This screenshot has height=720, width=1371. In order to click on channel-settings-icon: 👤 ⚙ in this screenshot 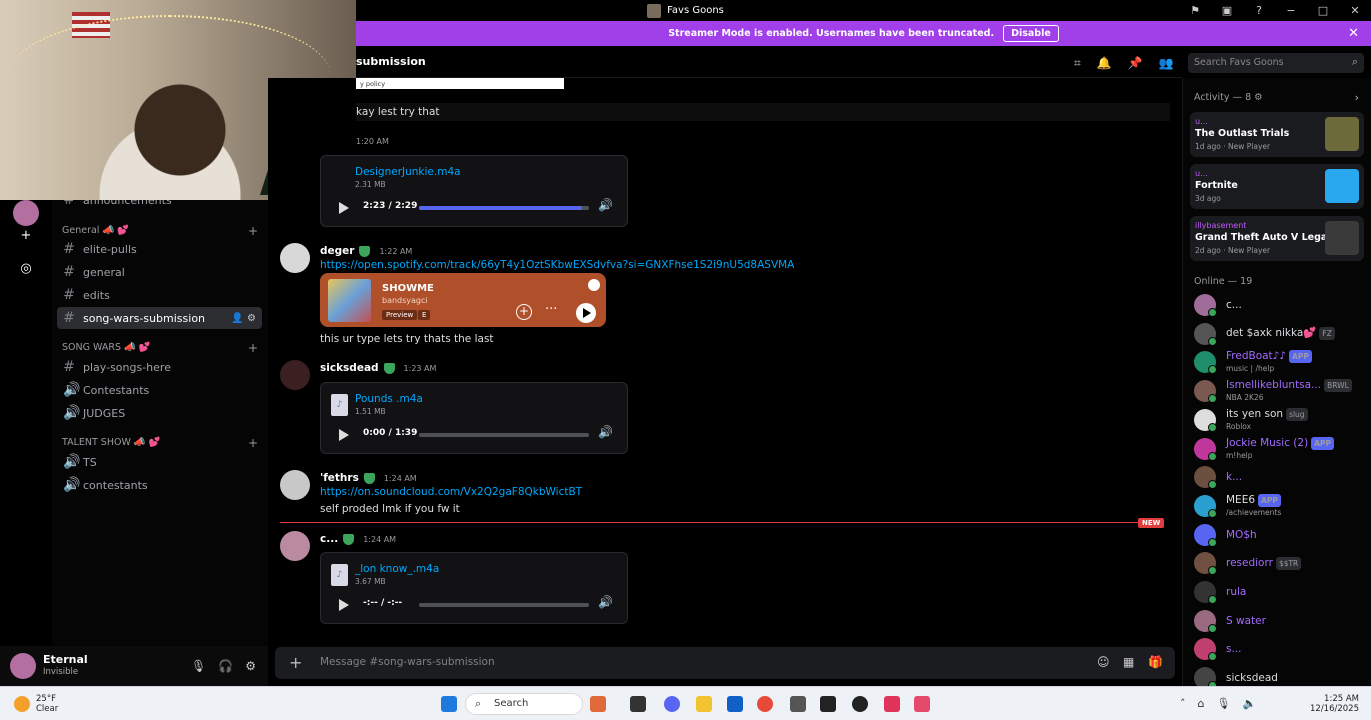, I will do `click(243, 318)`.